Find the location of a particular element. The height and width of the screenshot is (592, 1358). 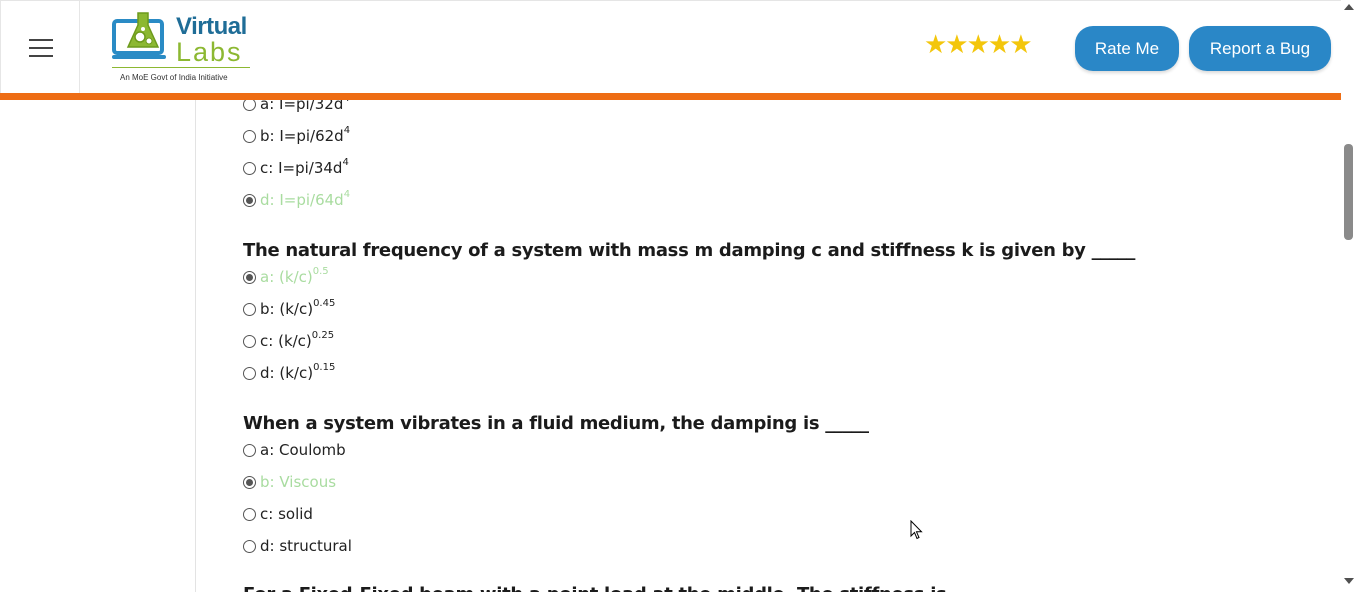

quiz-option: b: I=pi/62d4 is located at coordinates (297, 135).